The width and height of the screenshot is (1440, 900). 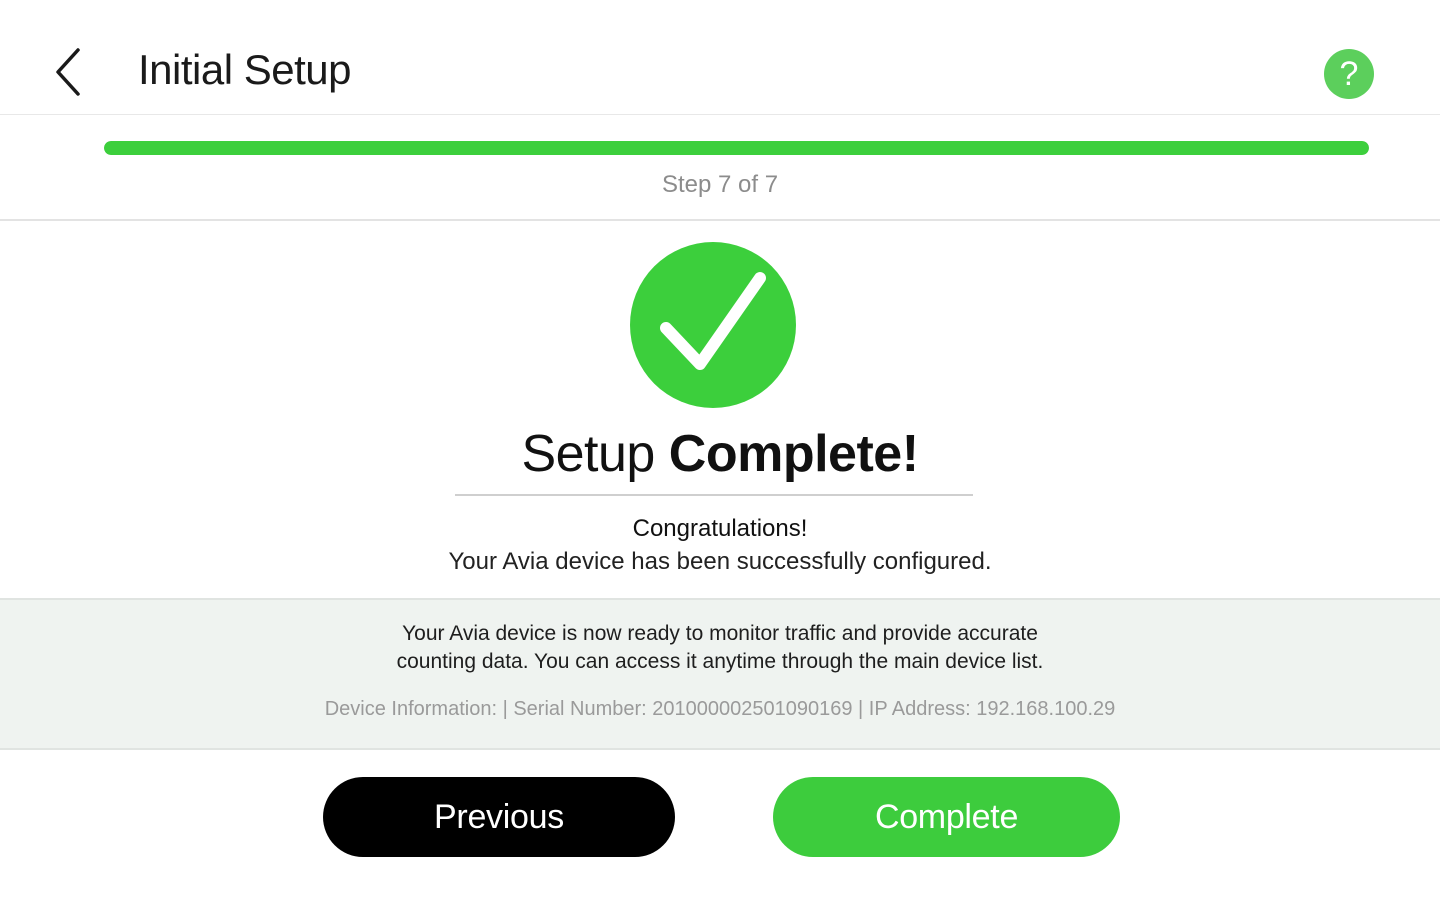 I want to click on progress-bar, so click(x=736, y=148).